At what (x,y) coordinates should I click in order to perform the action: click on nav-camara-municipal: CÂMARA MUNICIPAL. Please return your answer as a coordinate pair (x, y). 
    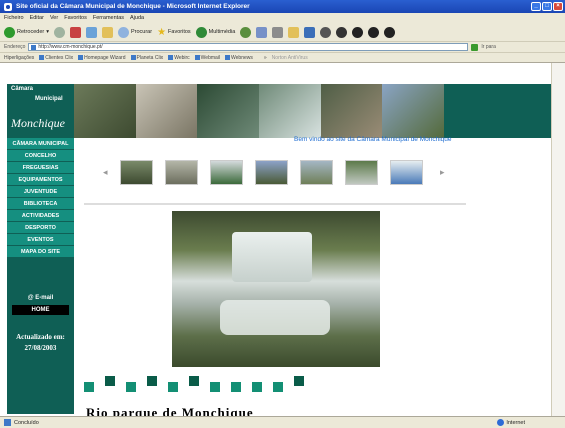
    Looking at the image, I should click on (40, 144).